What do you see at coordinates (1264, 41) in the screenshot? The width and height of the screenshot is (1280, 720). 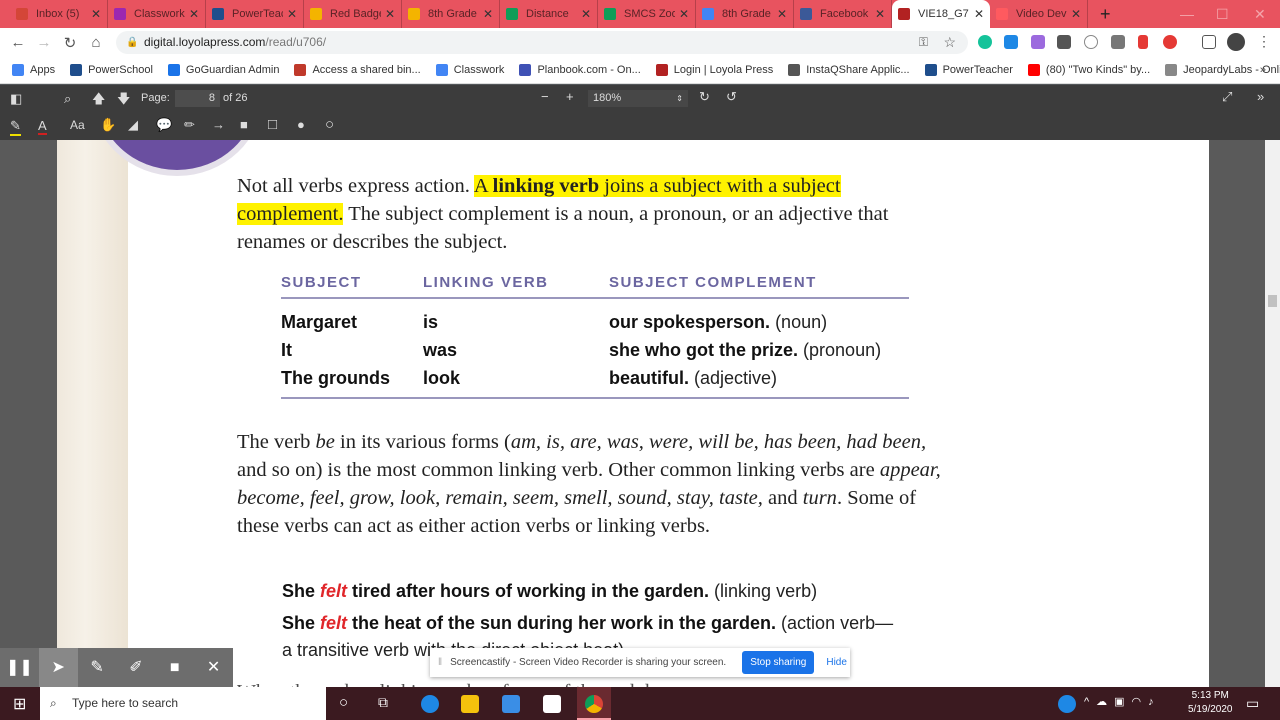 I see `menu-kebab-icon: ⋮` at bounding box center [1264, 41].